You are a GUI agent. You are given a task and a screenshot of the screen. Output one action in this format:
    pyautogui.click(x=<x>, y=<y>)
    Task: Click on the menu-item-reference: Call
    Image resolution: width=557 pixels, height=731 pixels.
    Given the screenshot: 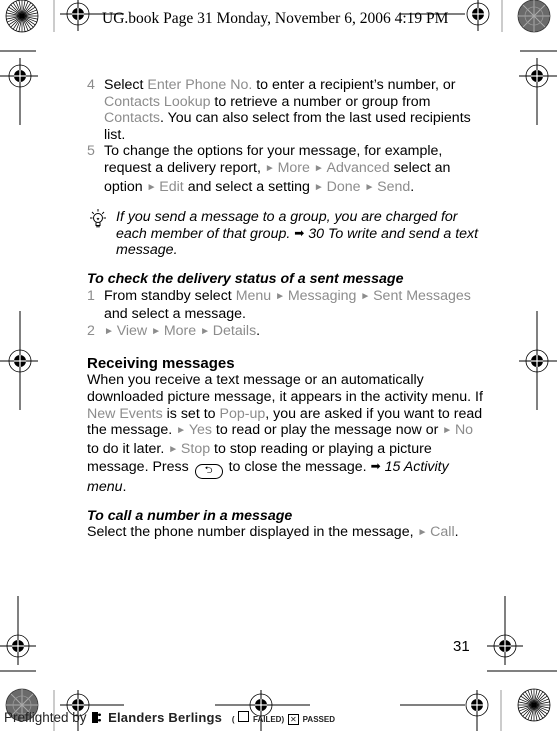 What is the action you would take?
    pyautogui.click(x=442, y=532)
    